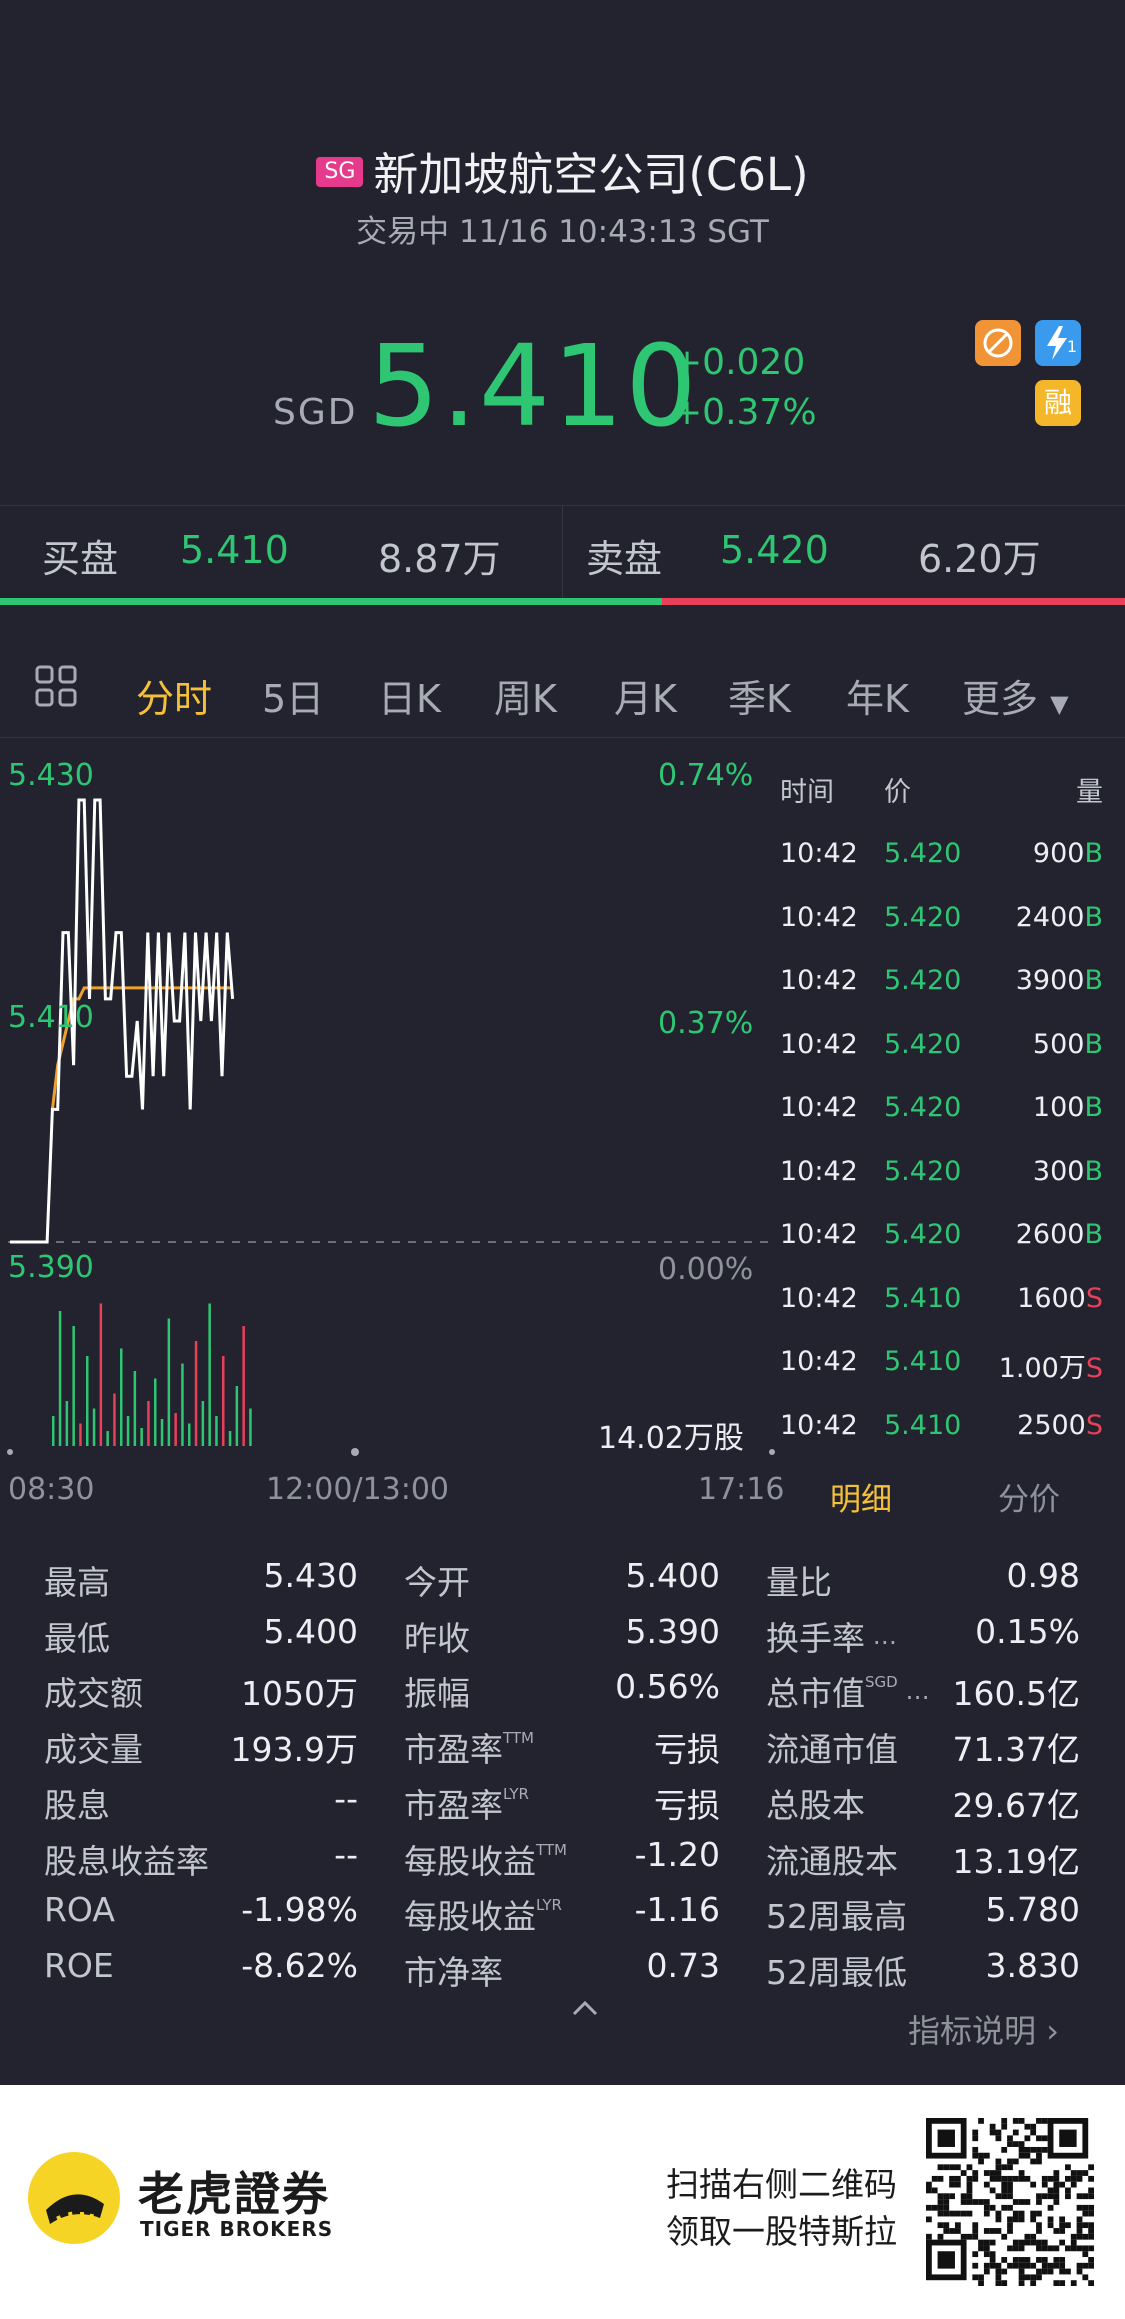 Image resolution: width=1125 pixels, height=2319 pixels. What do you see at coordinates (877, 695) in the screenshot?
I see `tab-yearly-k: 年K` at bounding box center [877, 695].